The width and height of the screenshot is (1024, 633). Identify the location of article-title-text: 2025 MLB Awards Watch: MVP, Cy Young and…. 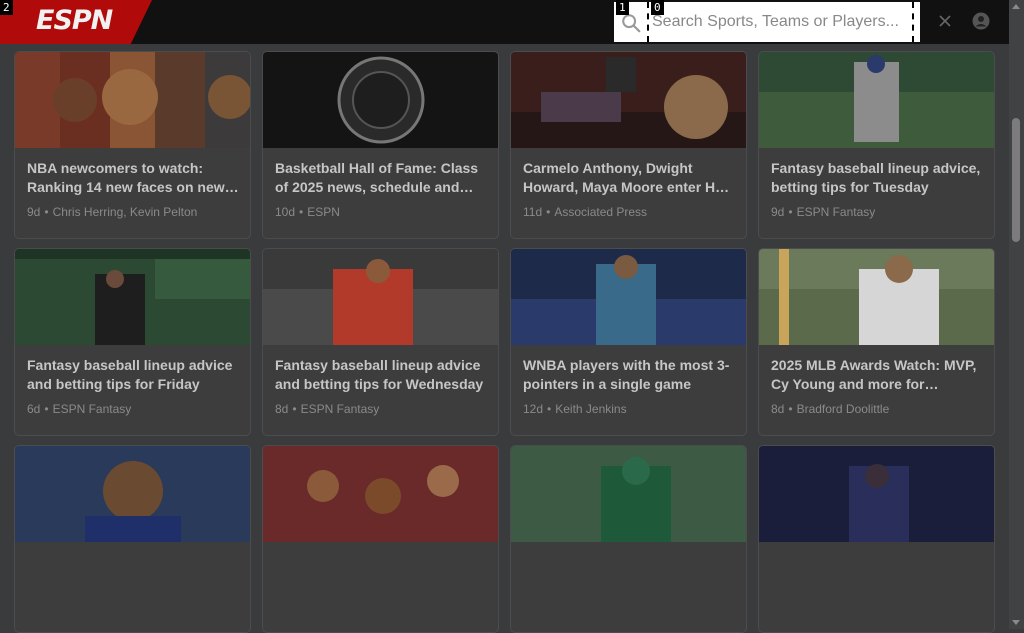
(877, 375).